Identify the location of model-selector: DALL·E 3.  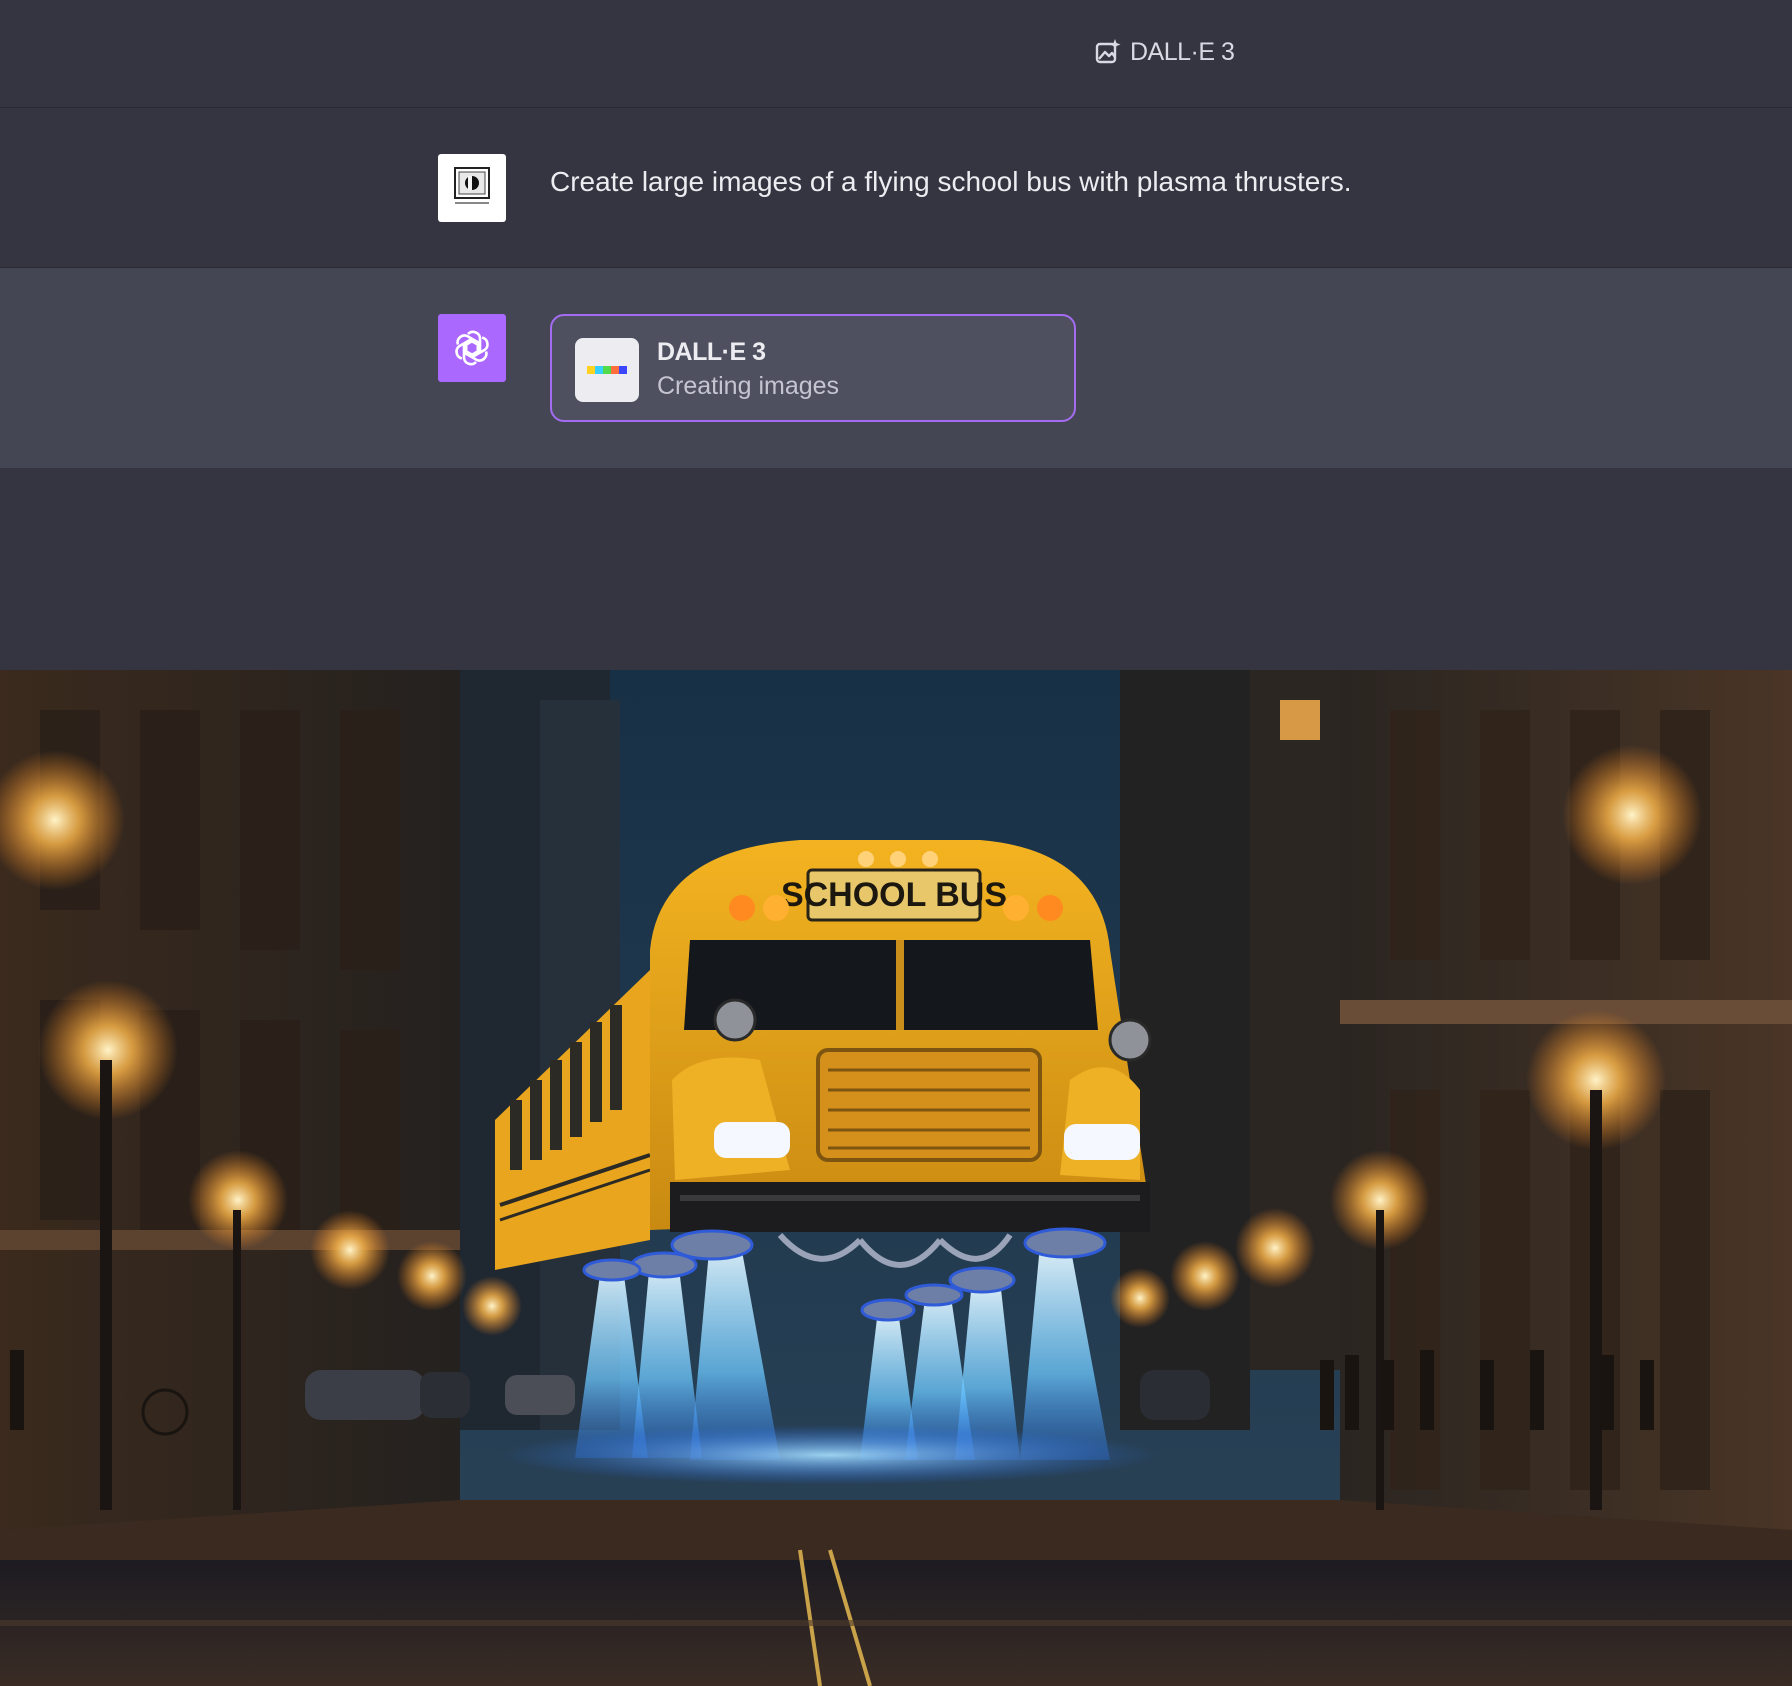
(1164, 52).